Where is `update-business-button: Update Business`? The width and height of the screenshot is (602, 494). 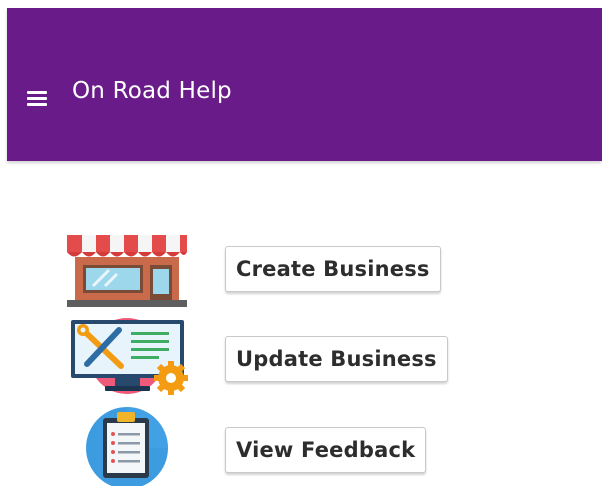 update-business-button: Update Business is located at coordinates (336, 359).